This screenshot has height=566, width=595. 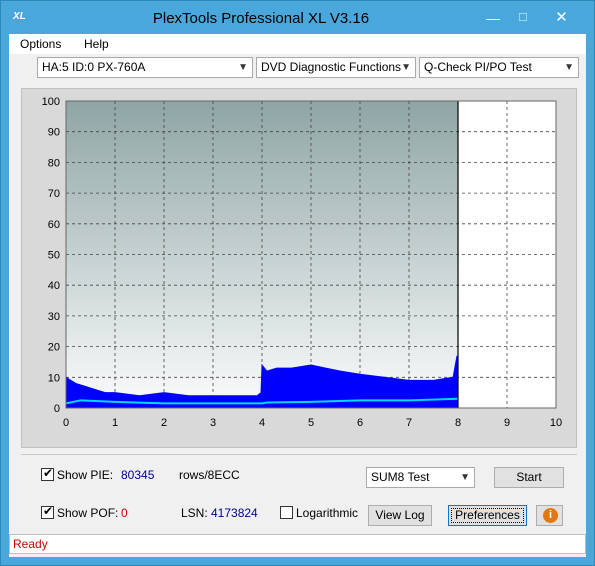 I want to click on status-bar: Ready, so click(x=297, y=544).